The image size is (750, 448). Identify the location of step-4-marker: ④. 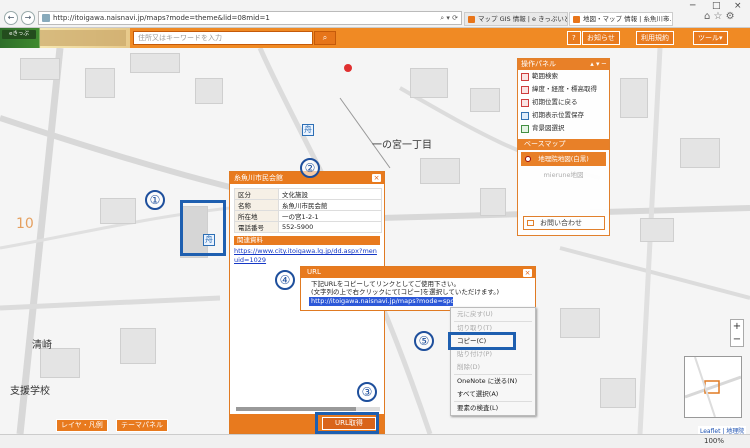
(285, 280).